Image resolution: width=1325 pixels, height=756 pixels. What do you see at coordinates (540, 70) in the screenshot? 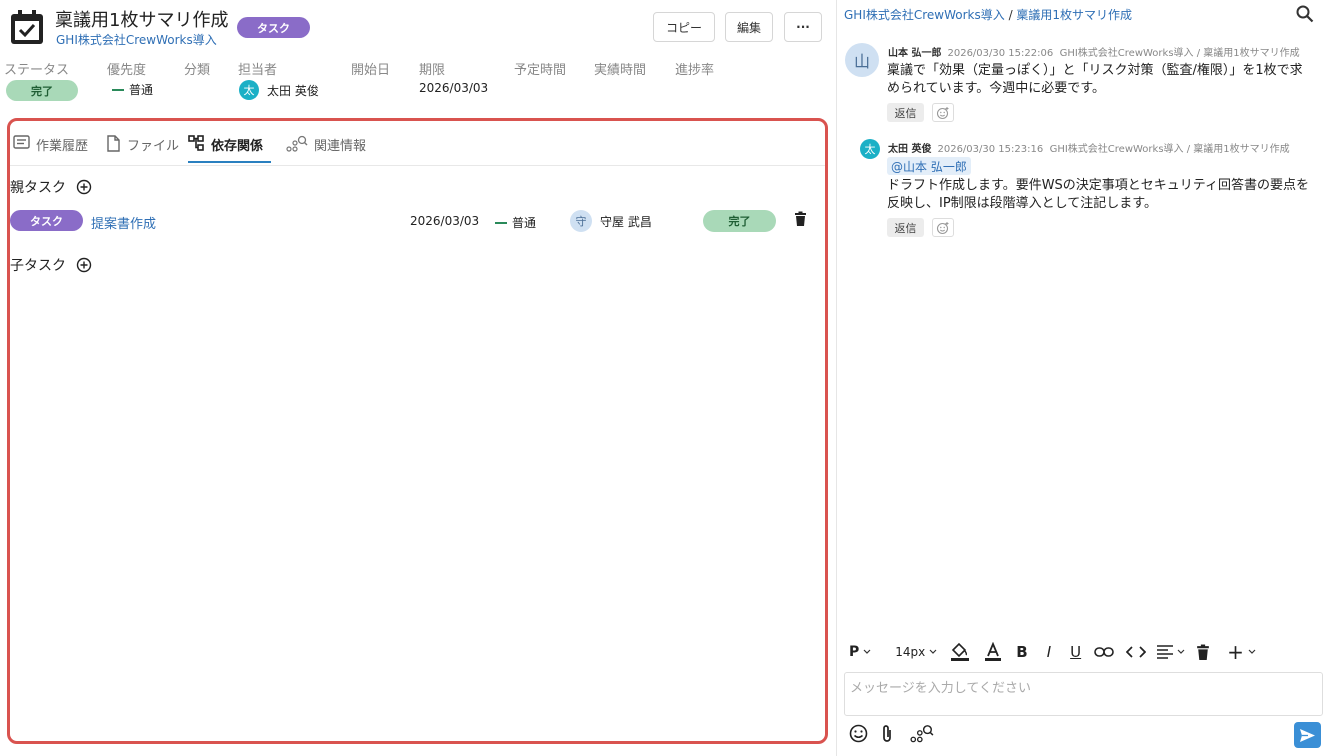
I see `planned-time-label: 予定時間` at bounding box center [540, 70].